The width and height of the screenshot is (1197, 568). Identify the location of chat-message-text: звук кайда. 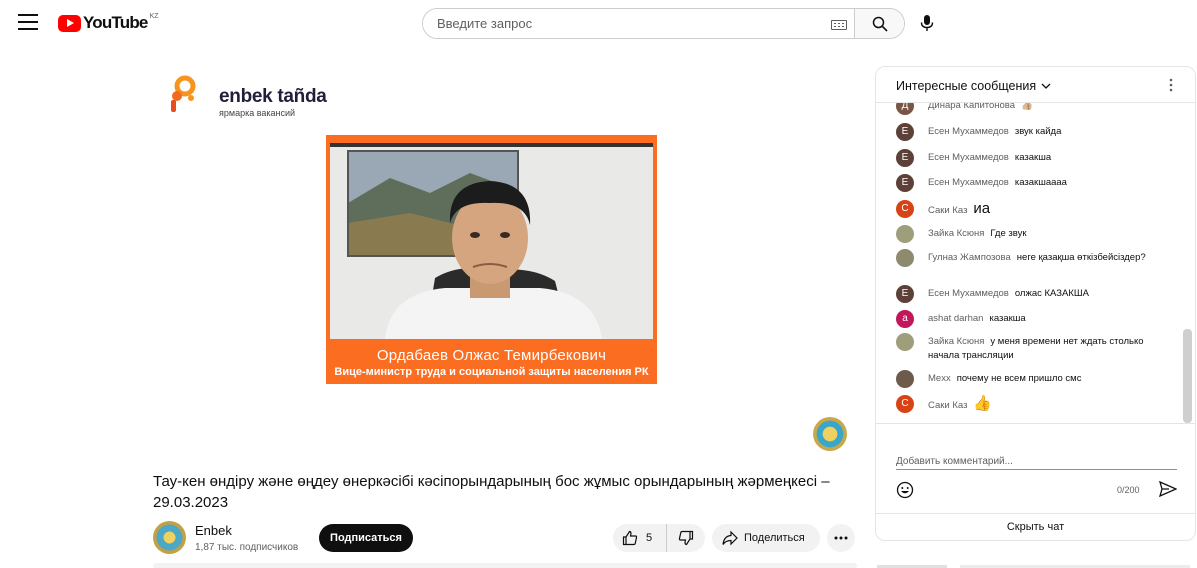
(1038, 131).